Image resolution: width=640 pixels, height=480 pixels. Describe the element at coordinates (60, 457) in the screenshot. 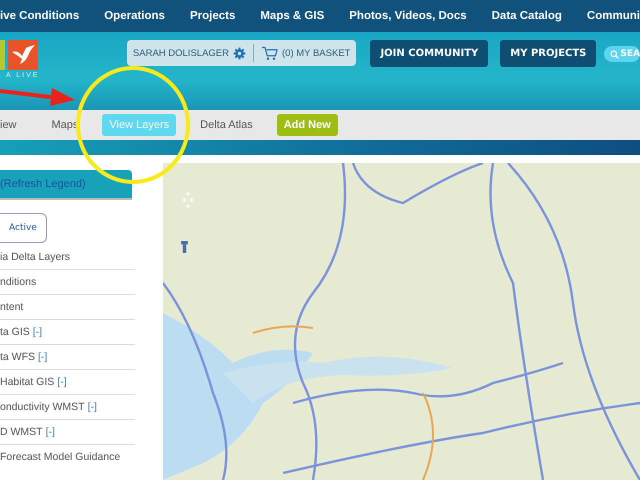

I see `layer-item: Forecast Model Guidance` at that location.